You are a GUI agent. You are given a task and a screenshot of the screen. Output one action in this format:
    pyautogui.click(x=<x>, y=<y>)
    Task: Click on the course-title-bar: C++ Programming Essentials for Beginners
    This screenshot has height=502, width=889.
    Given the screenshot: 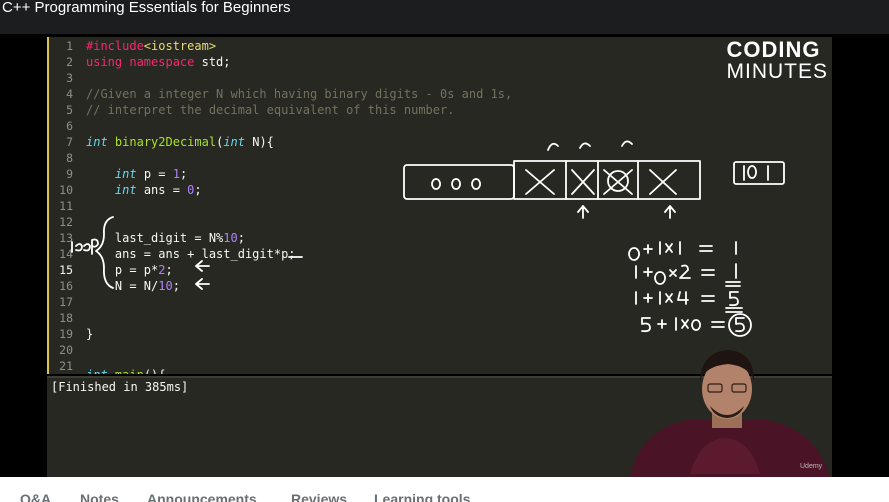 What is the action you would take?
    pyautogui.click(x=444, y=17)
    